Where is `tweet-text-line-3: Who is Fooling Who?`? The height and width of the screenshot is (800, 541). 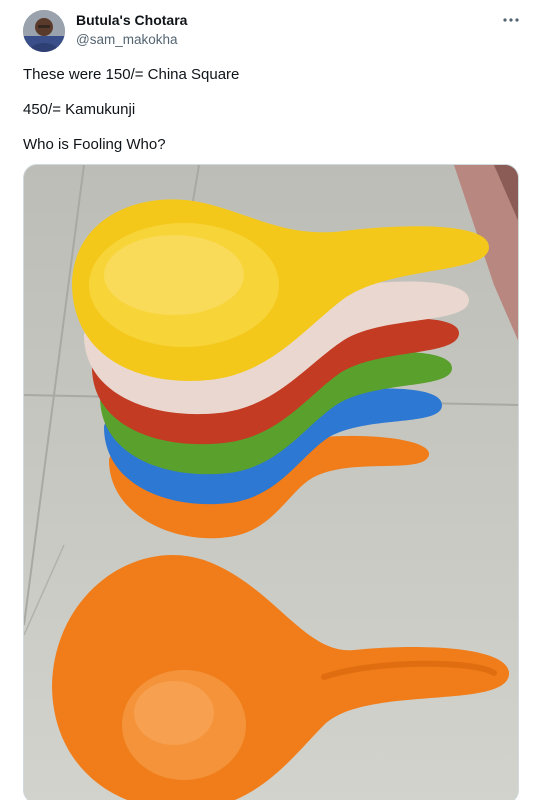
tweet-text-line-3: Who is Fooling Who? is located at coordinates (94, 144).